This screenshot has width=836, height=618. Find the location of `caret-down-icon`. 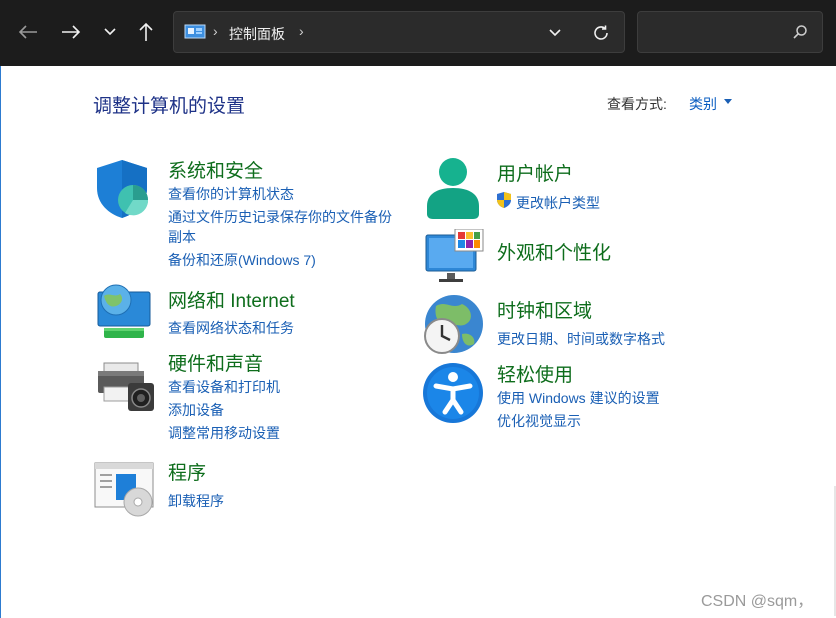

caret-down-icon is located at coordinates (728, 101).